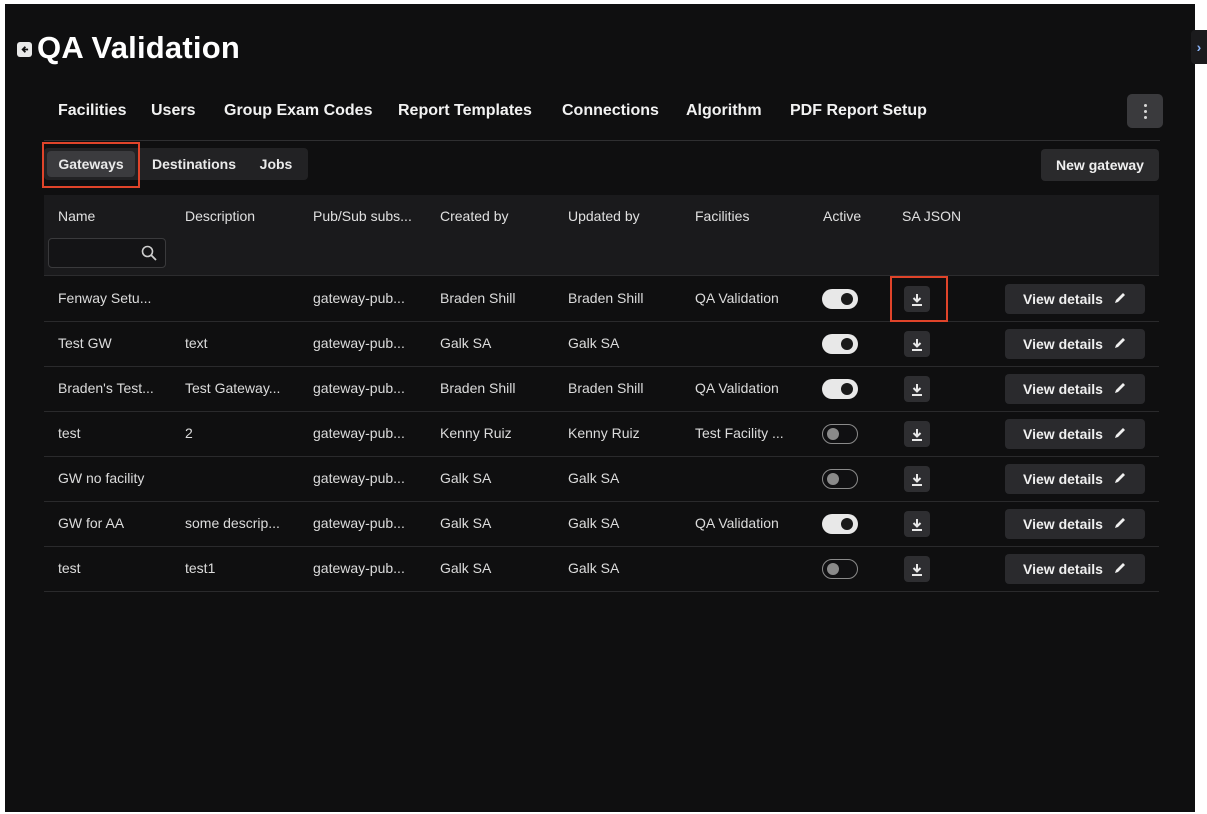 The width and height of the screenshot is (1207, 814). Describe the element at coordinates (1100, 165) in the screenshot. I see `new-gateway-button: New gateway` at that location.